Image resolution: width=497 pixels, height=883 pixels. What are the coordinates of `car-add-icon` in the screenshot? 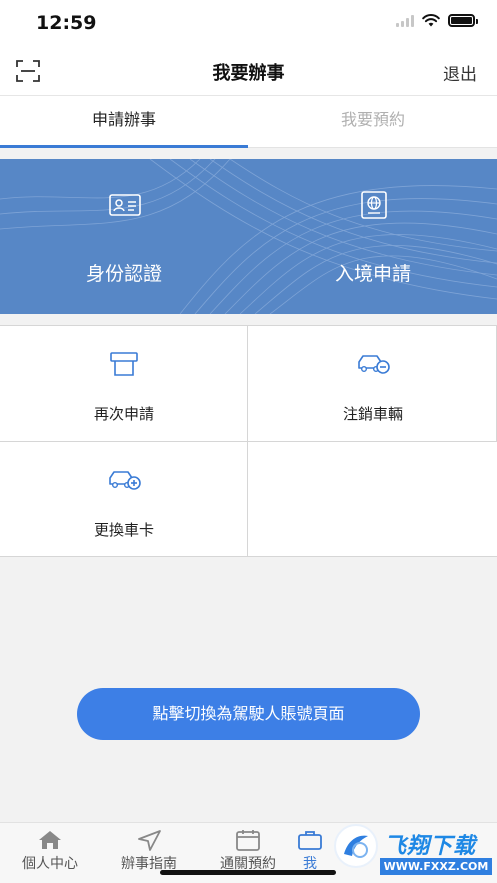 It's located at (125, 480).